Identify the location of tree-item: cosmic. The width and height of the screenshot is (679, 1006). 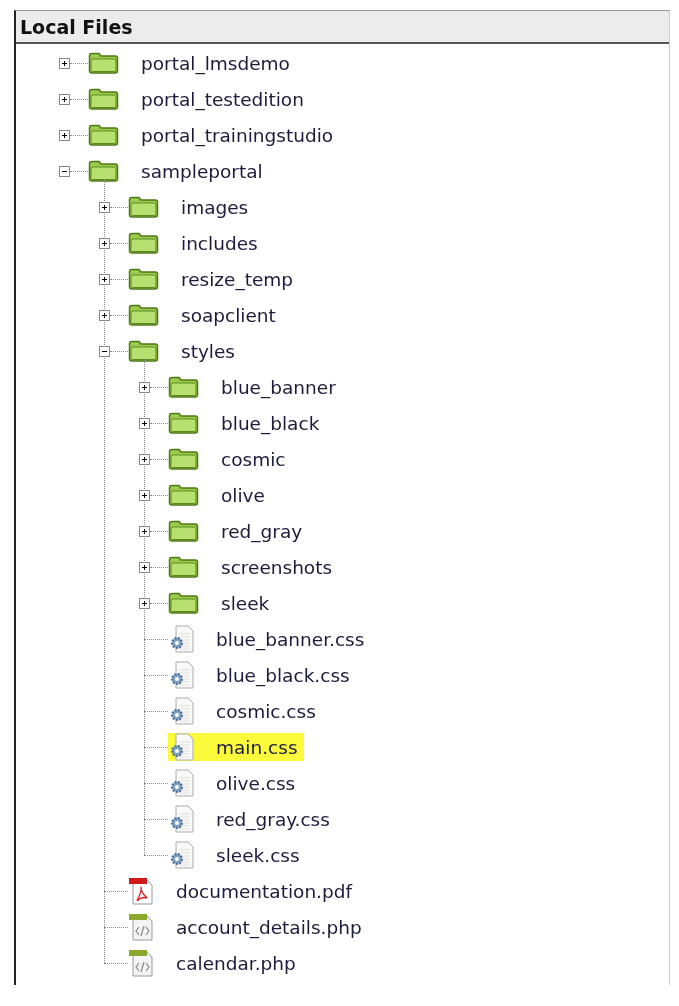
(230, 459).